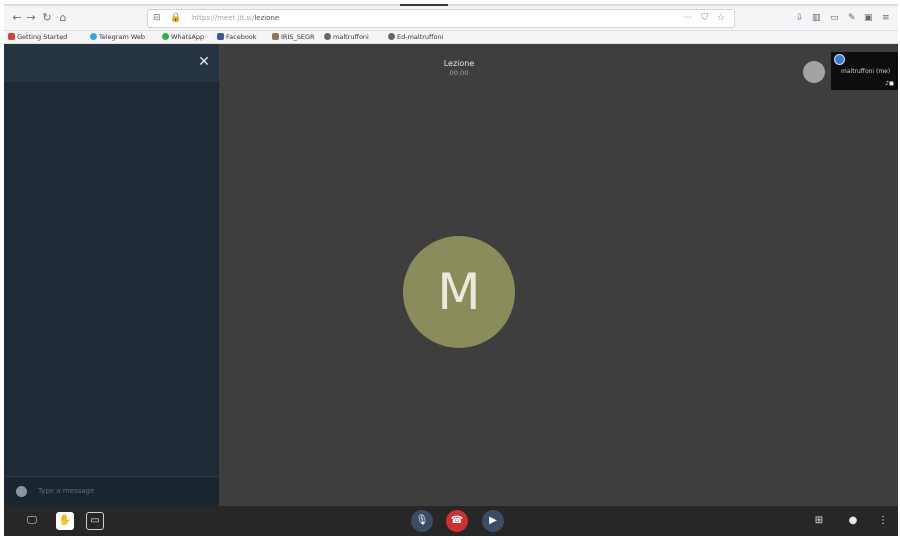  I want to click on url-text: https://meet.jit.si/lezione, so click(235, 18).